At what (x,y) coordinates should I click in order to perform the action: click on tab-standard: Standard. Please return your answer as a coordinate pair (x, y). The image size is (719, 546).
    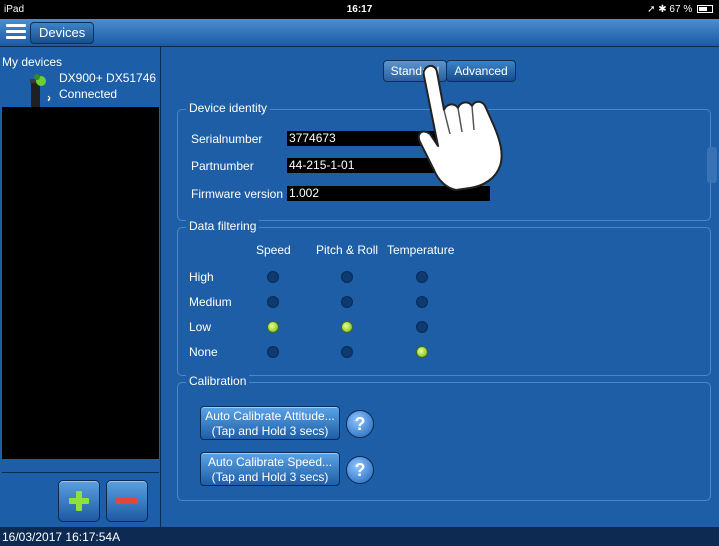
    Looking at the image, I should click on (415, 71).